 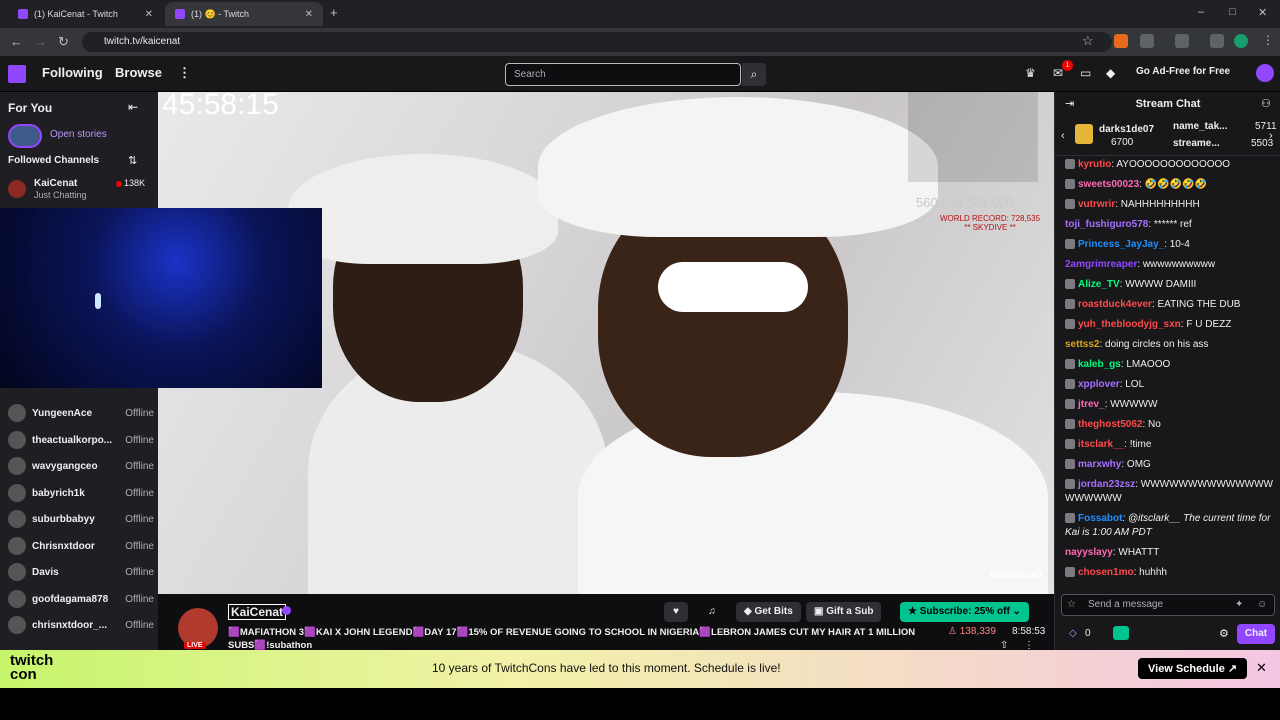 I want to click on follow-heart-icon: ♥, so click(x=676, y=612).